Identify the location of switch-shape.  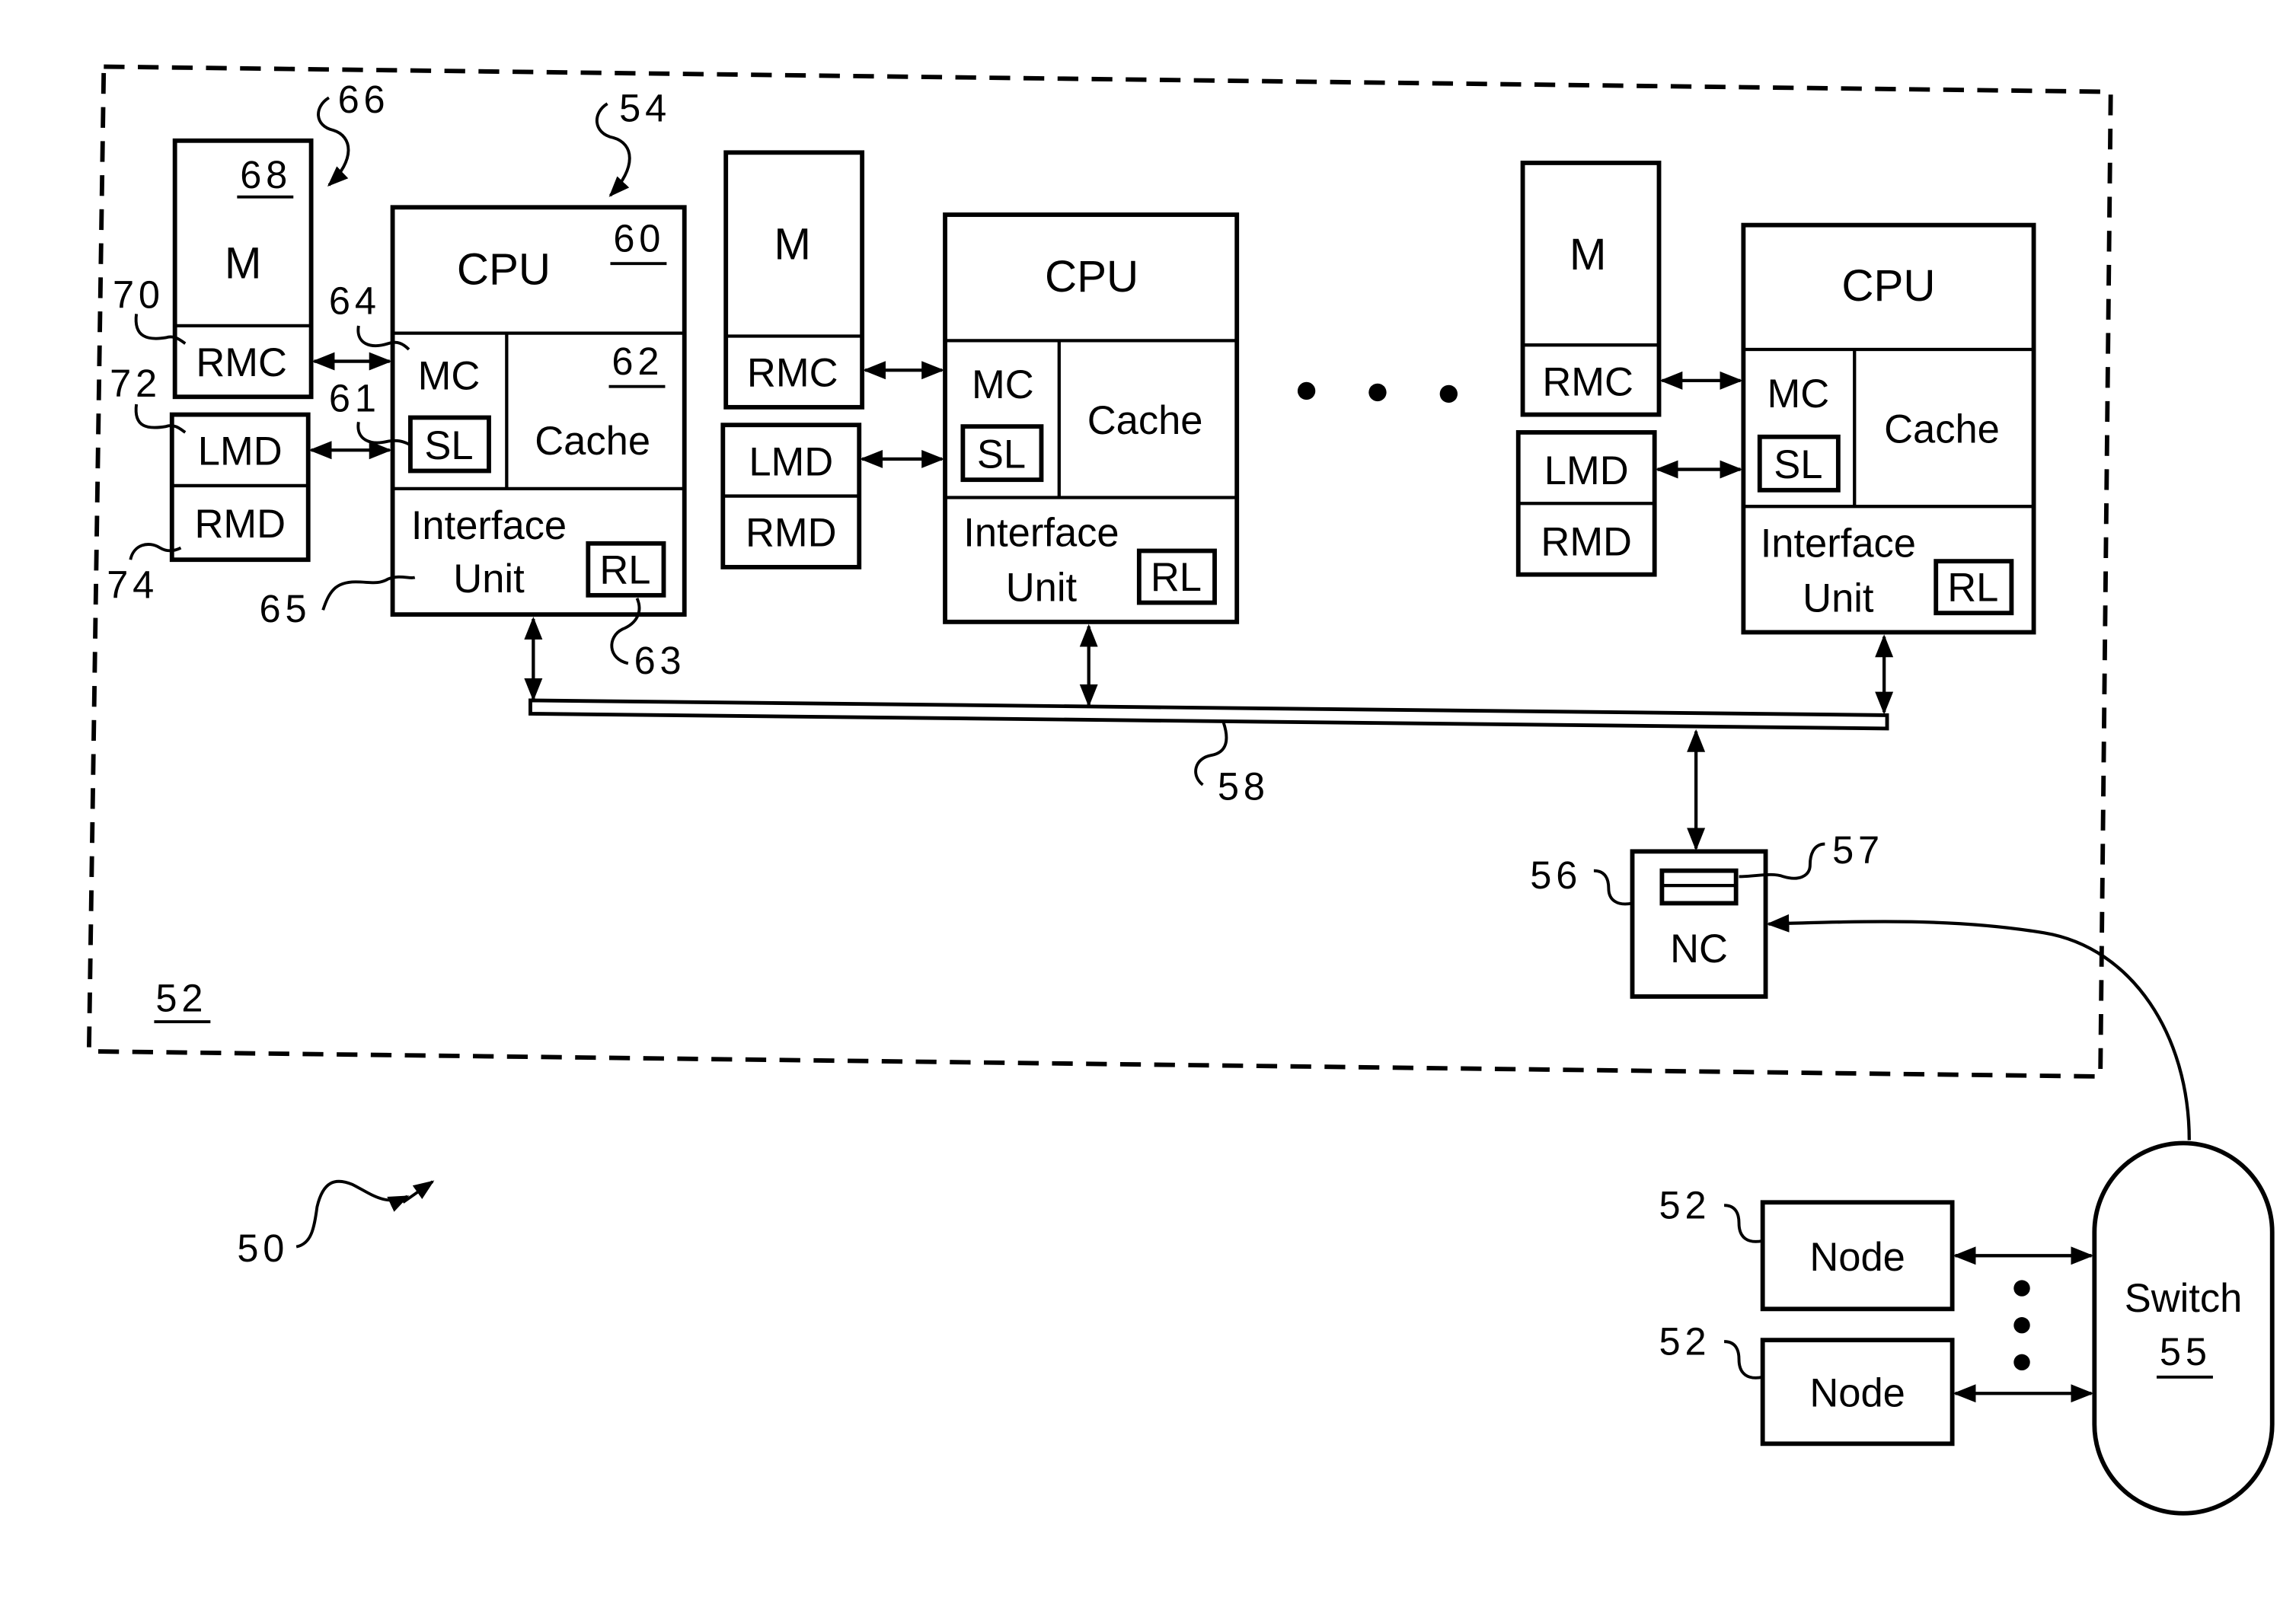
(2183, 1328).